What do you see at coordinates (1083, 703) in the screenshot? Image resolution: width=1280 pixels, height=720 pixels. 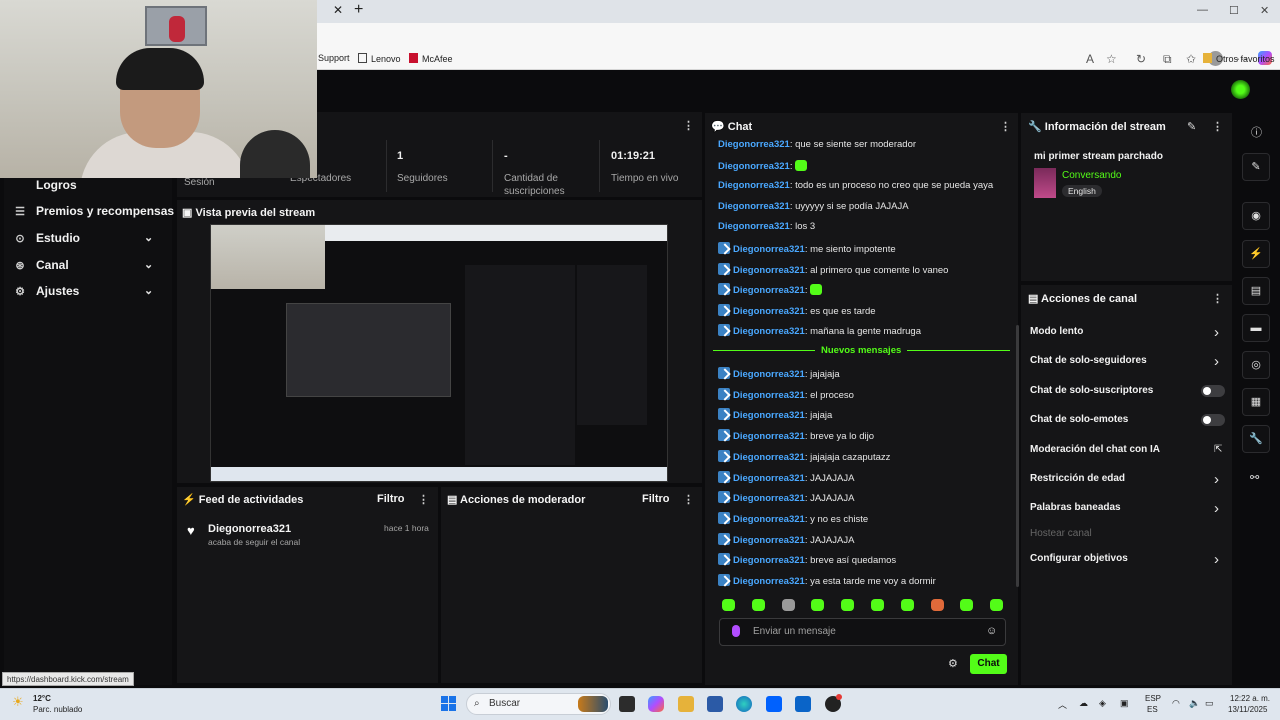 I see `tray-cloud-icon: ☁` at bounding box center [1083, 703].